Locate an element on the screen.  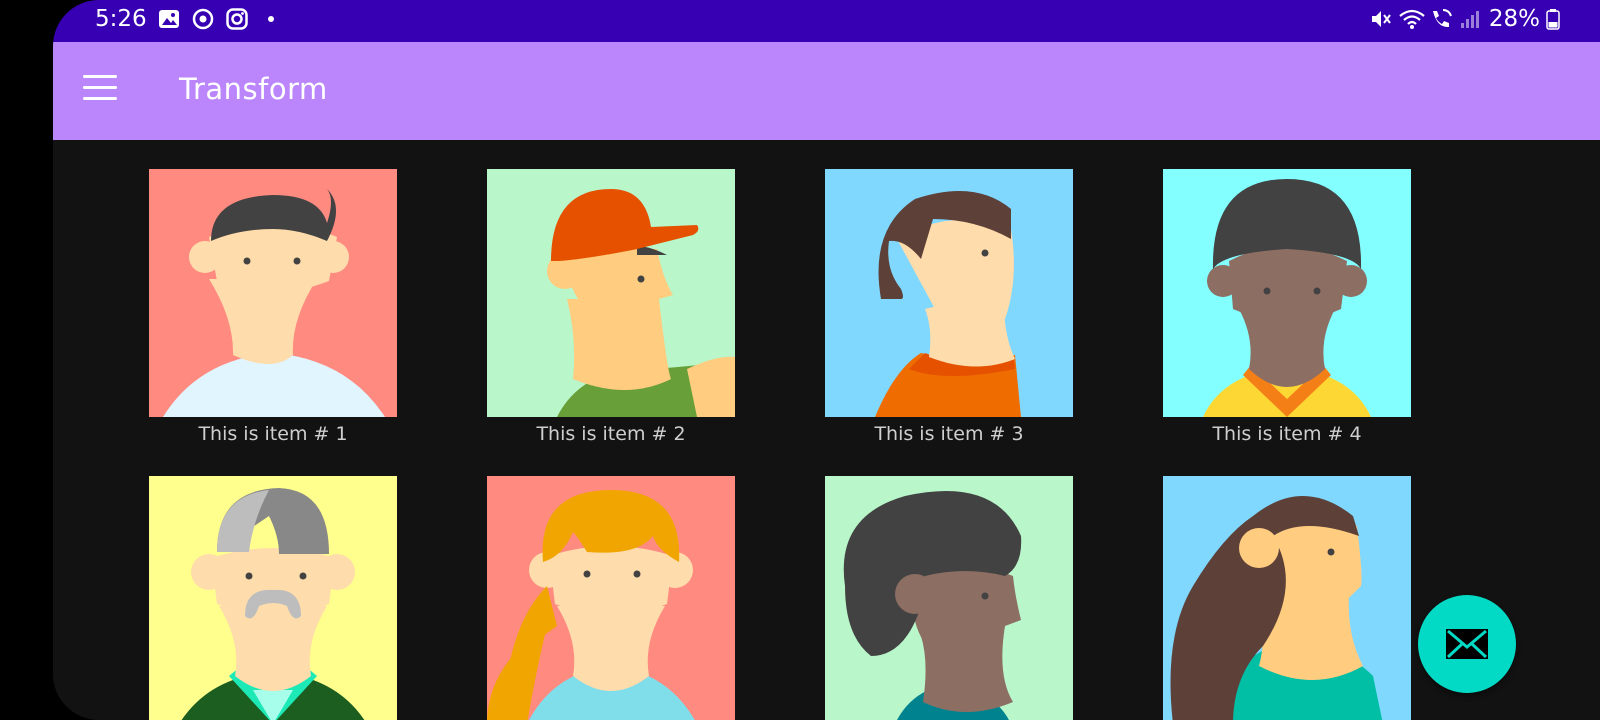
gallery-icon is located at coordinates (169, 19).